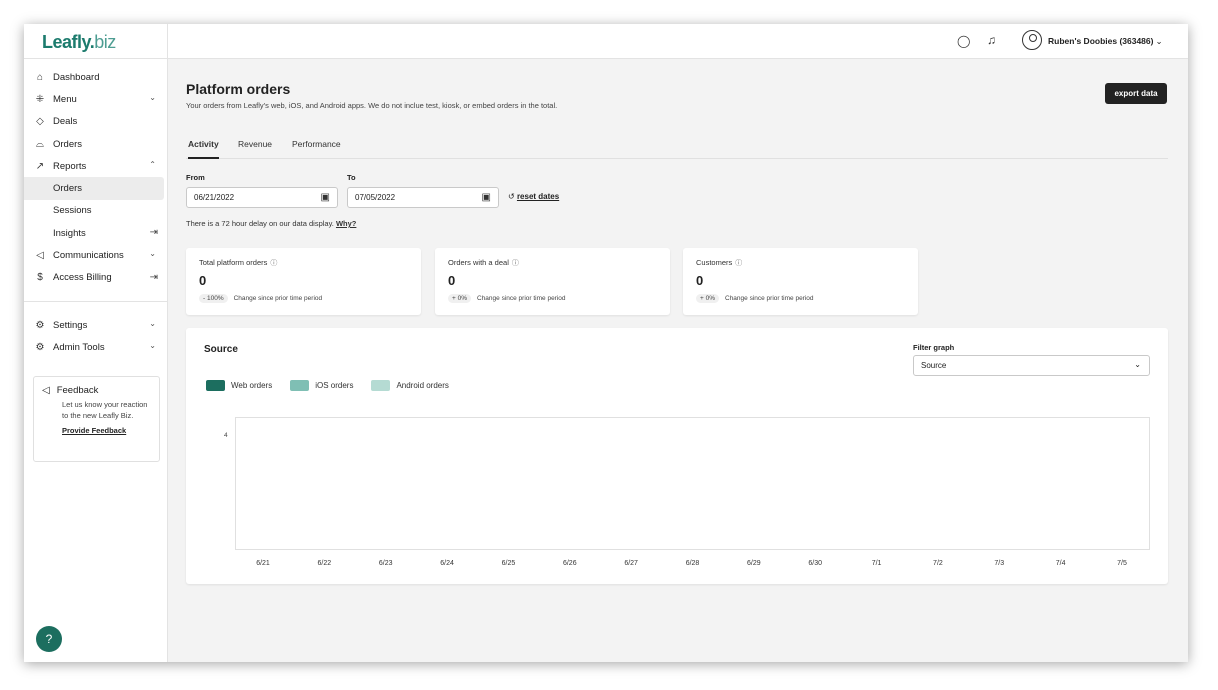  What do you see at coordinates (963, 41) in the screenshot?
I see `chat-icon: ◯` at bounding box center [963, 41].